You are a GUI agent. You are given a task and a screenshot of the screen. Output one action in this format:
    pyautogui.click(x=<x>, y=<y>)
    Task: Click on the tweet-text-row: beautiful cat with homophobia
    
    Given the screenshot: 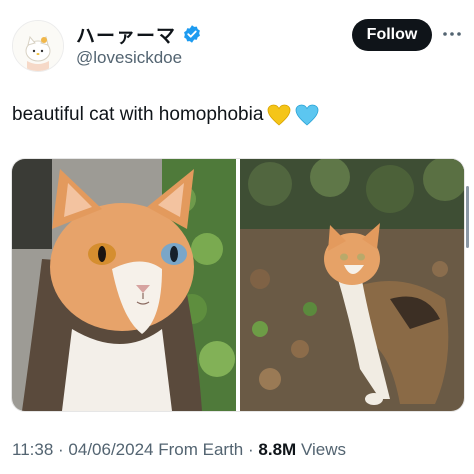 What is the action you would take?
    pyautogui.click(x=165, y=115)
    